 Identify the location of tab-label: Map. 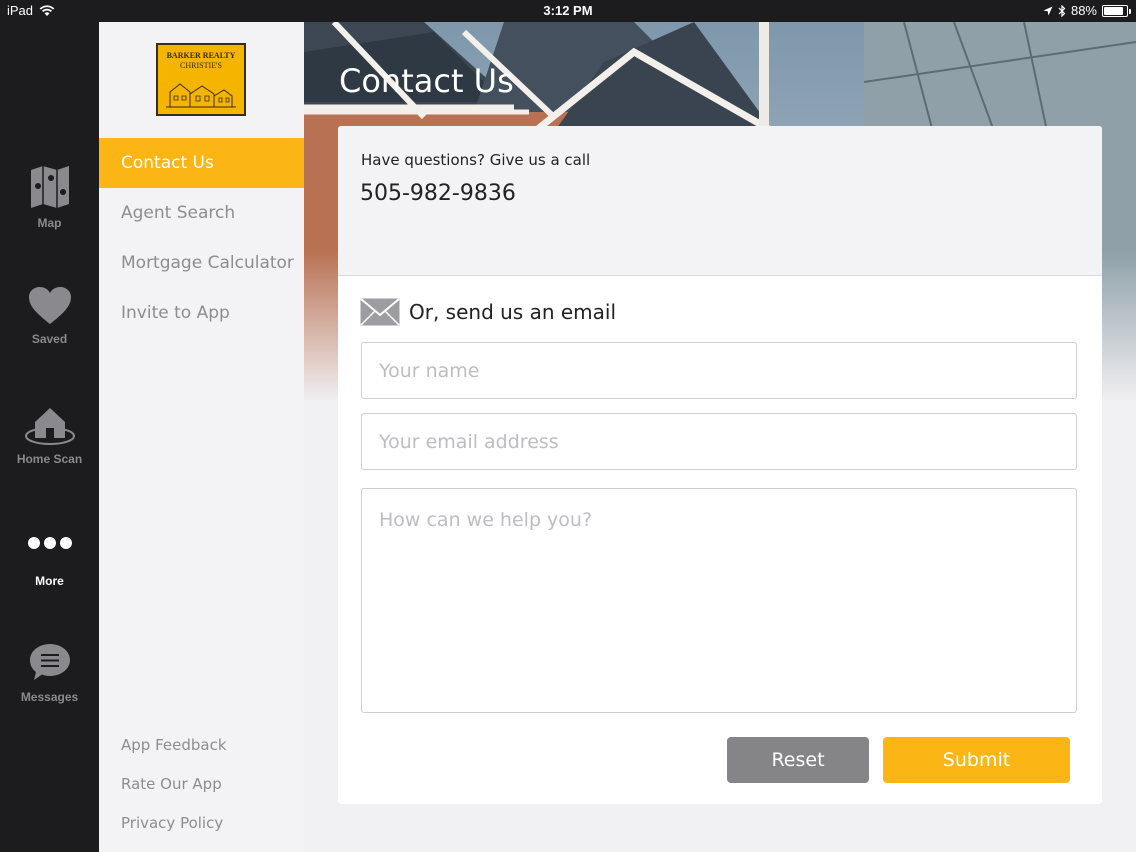
(49, 223).